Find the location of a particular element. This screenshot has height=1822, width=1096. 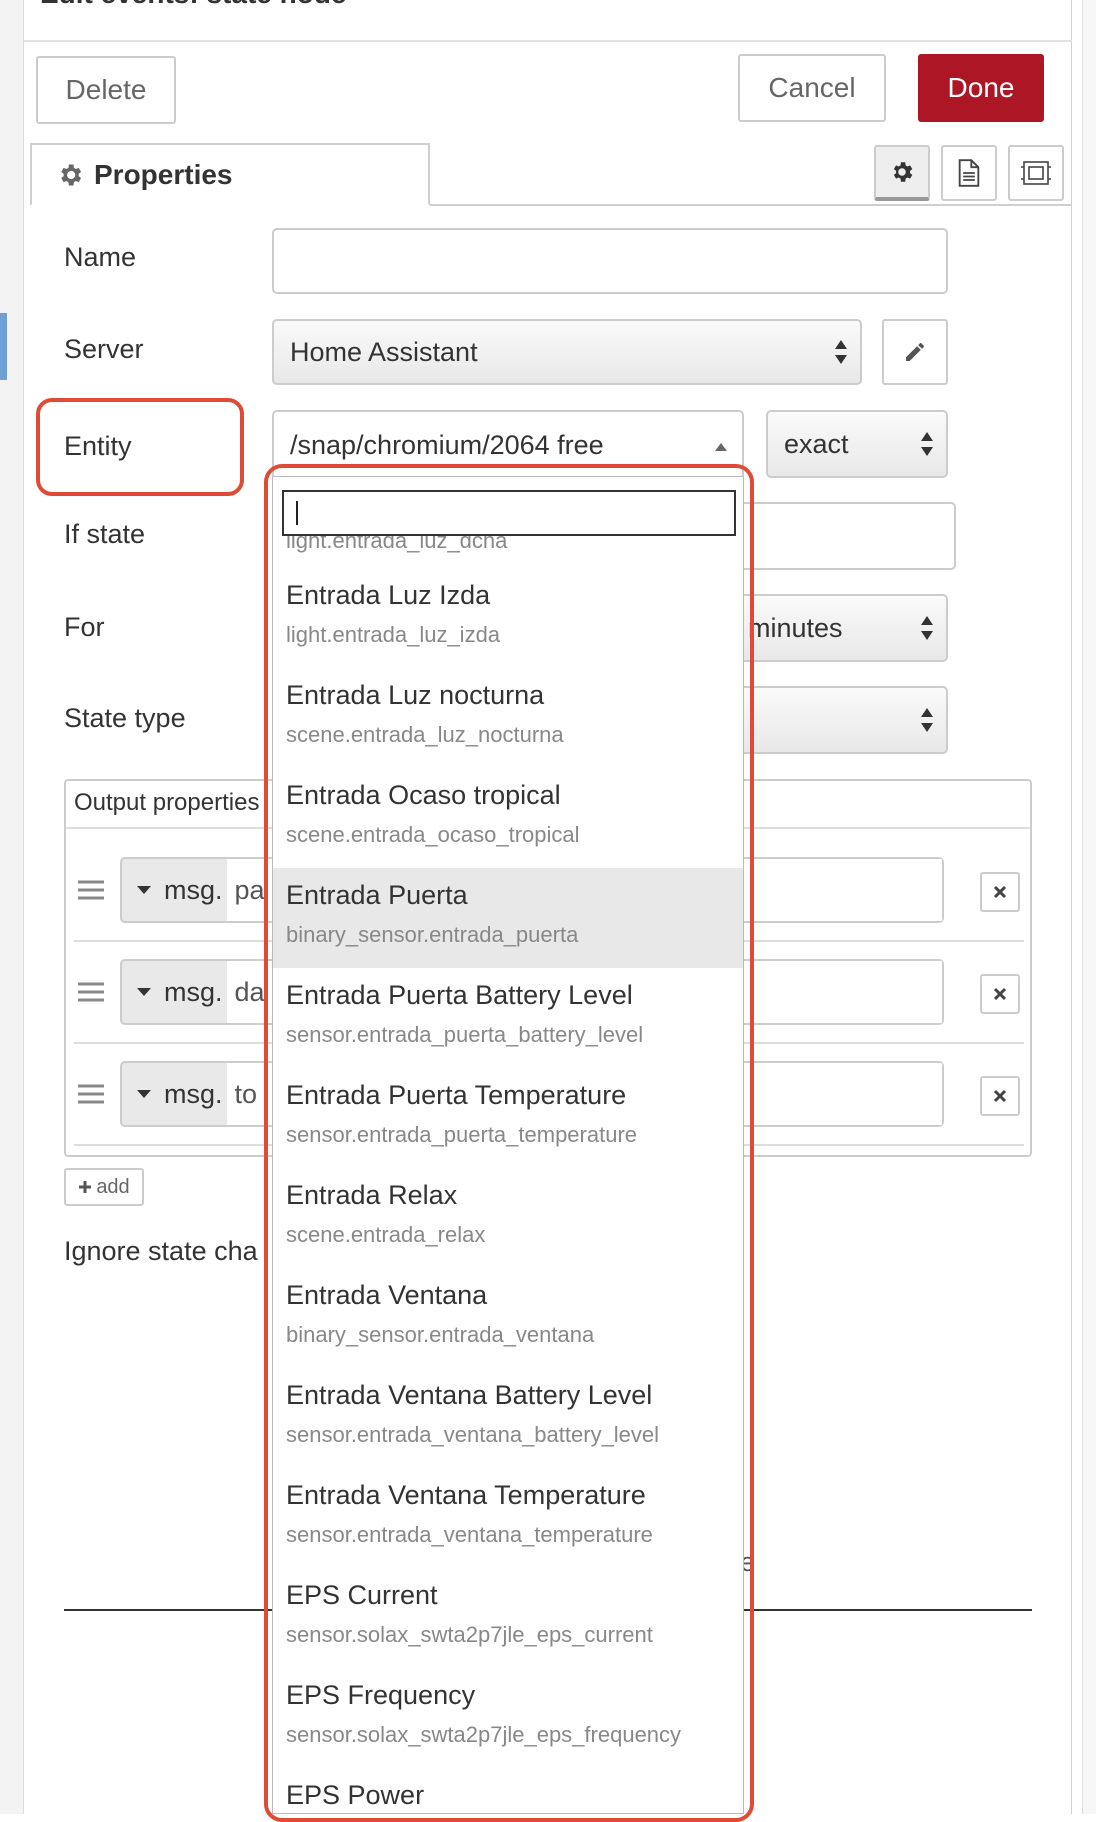

state-type-select is located at coordinates (834, 720).